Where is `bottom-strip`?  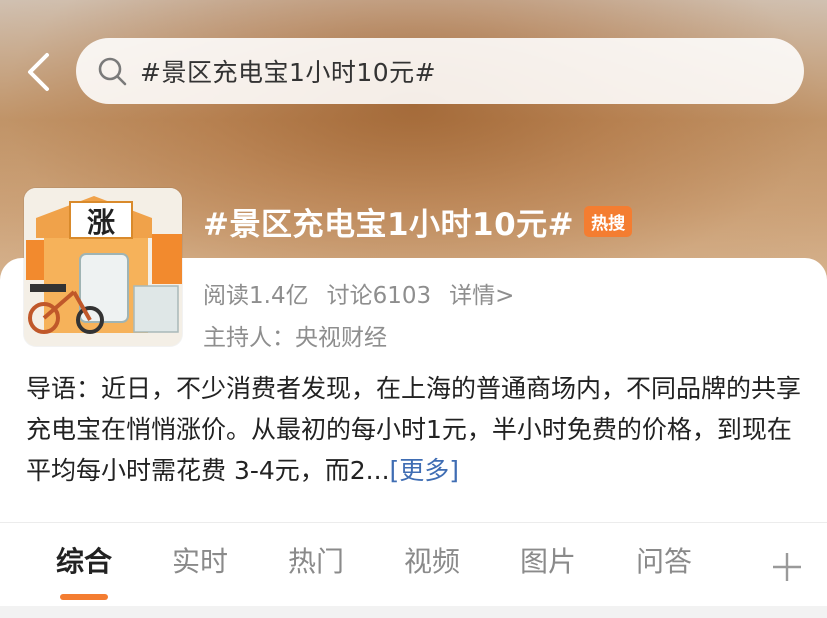
bottom-strip is located at coordinates (413, 612).